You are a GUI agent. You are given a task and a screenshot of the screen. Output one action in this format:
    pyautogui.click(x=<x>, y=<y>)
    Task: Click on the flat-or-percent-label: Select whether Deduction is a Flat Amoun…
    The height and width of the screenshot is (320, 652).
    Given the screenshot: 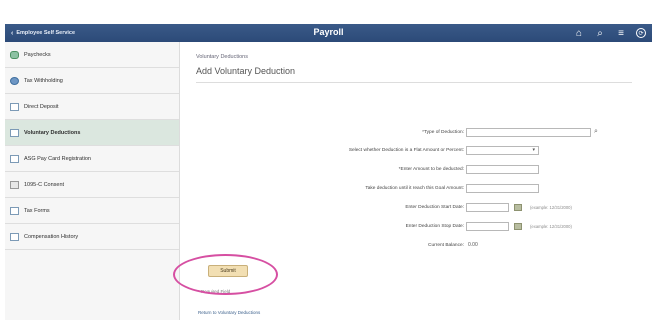 What is the action you would take?
    pyautogui.click(x=406, y=150)
    